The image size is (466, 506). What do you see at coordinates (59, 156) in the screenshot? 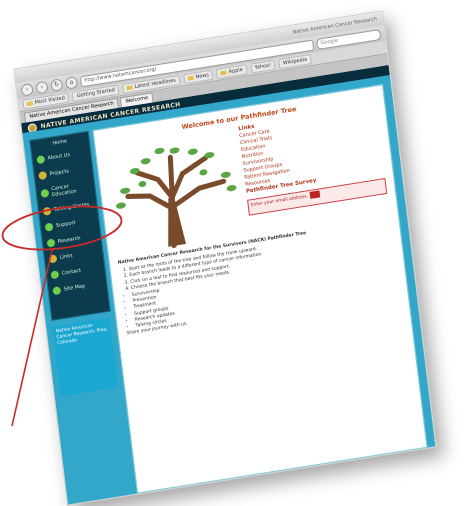
I see `sidebar-item-label: About Us` at bounding box center [59, 156].